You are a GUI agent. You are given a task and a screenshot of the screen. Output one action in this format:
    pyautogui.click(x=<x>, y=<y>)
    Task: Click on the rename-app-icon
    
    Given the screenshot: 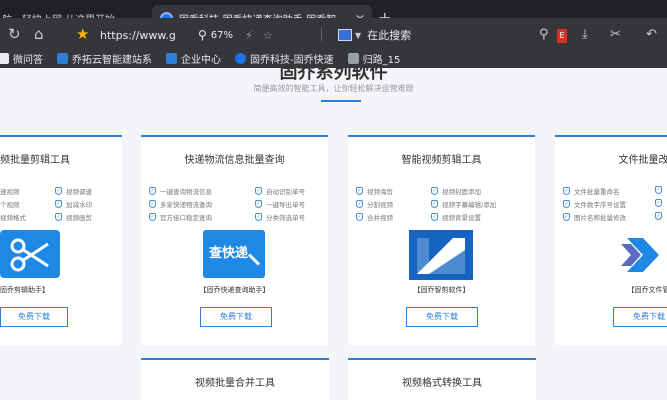 What is the action you would take?
    pyautogui.click(x=640, y=255)
    